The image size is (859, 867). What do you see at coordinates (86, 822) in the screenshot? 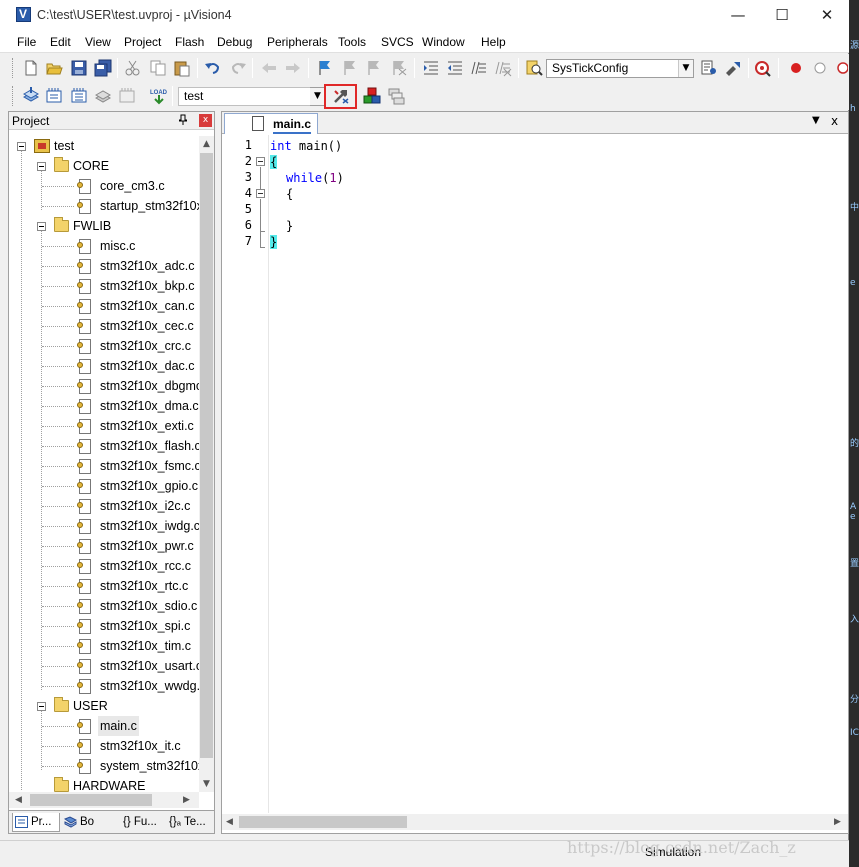
I see `tab-books: Bo` at bounding box center [86, 822].